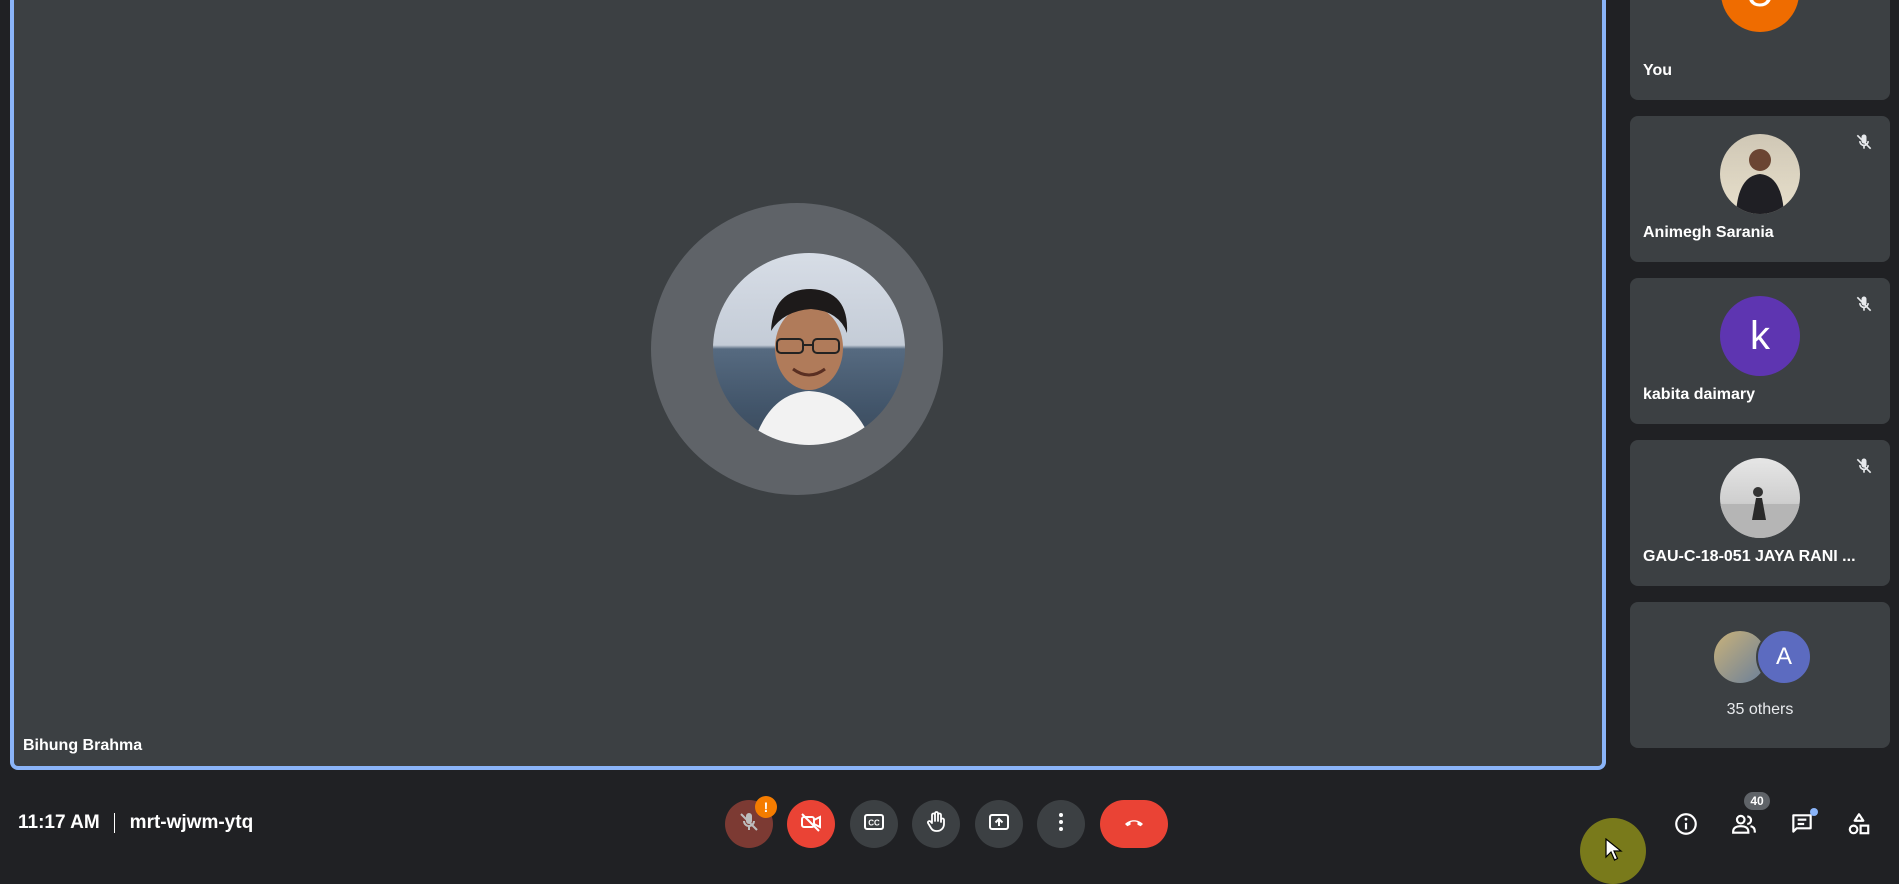  I want to click on clock-time: 11:17 AM, so click(59, 822).